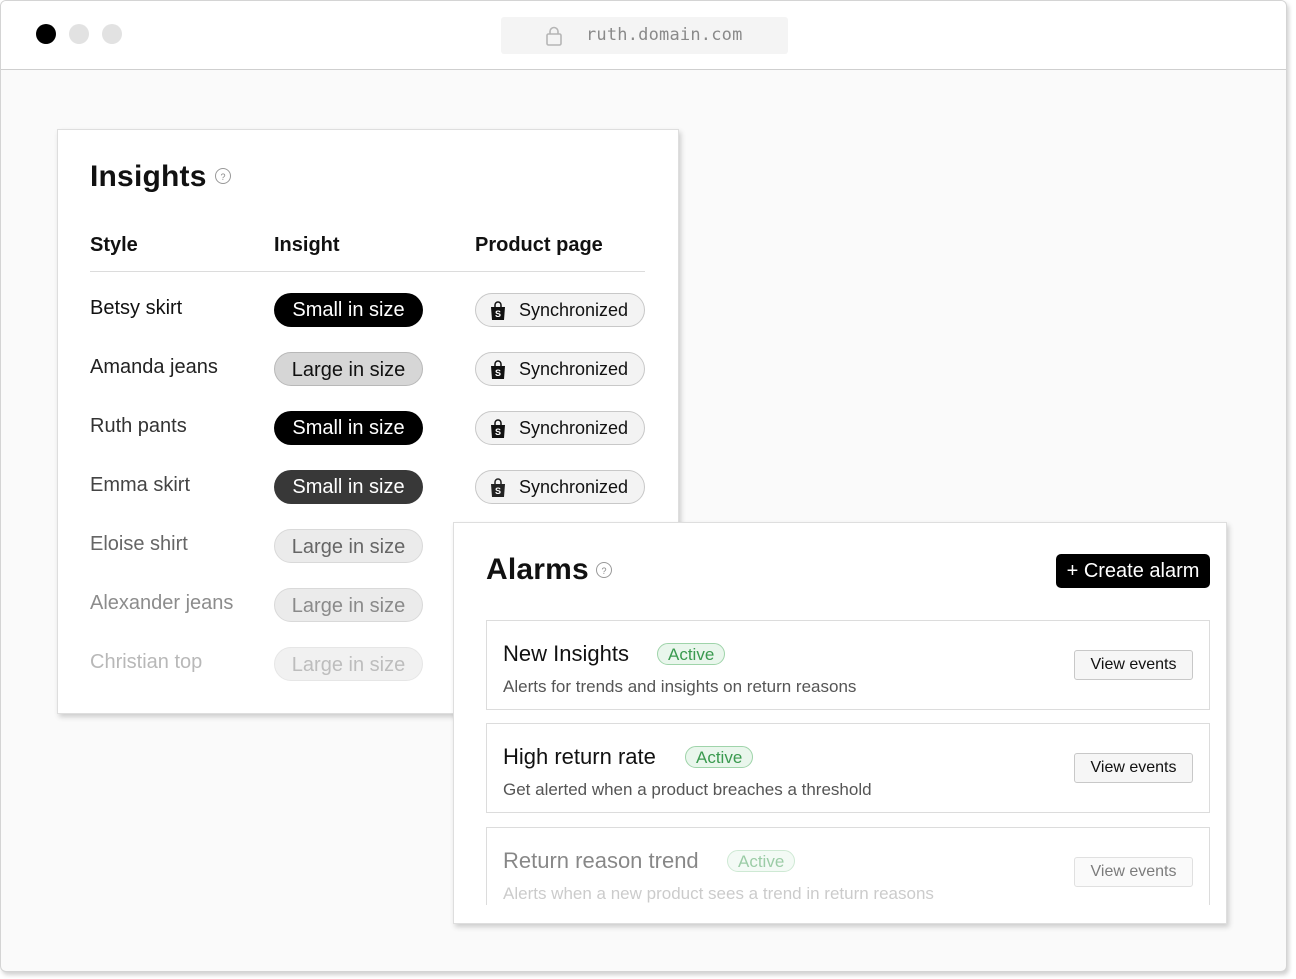 The height and width of the screenshot is (979, 1296). What do you see at coordinates (136, 308) in the screenshot?
I see `style-name: Betsy skirt` at bounding box center [136, 308].